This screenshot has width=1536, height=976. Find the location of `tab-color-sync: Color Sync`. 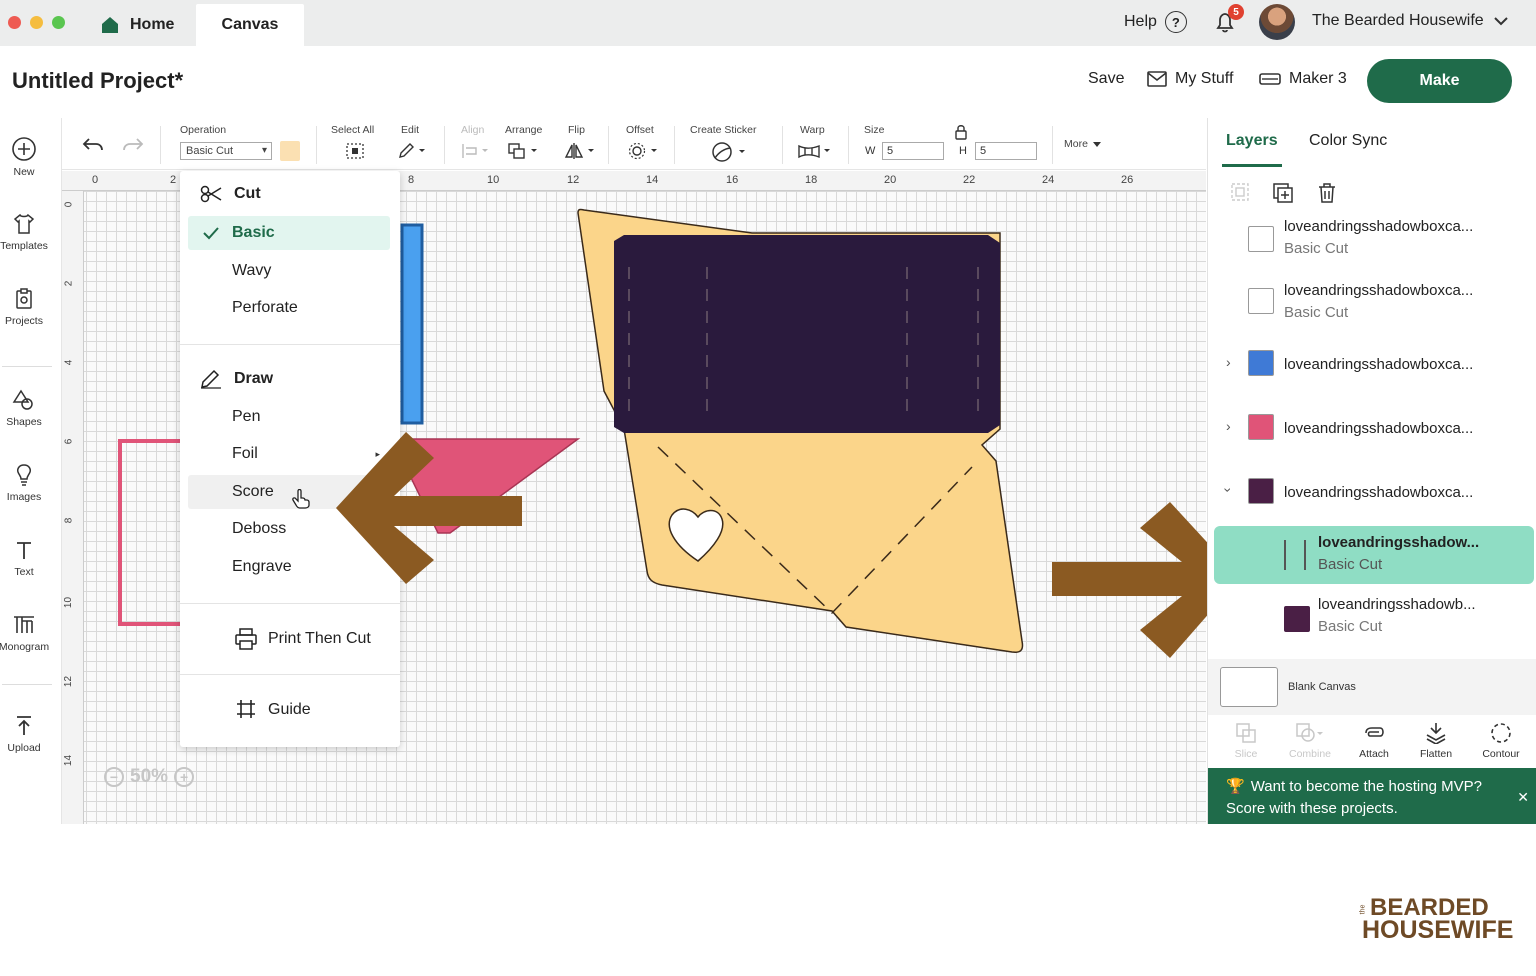

tab-color-sync: Color Sync is located at coordinates (1348, 141).